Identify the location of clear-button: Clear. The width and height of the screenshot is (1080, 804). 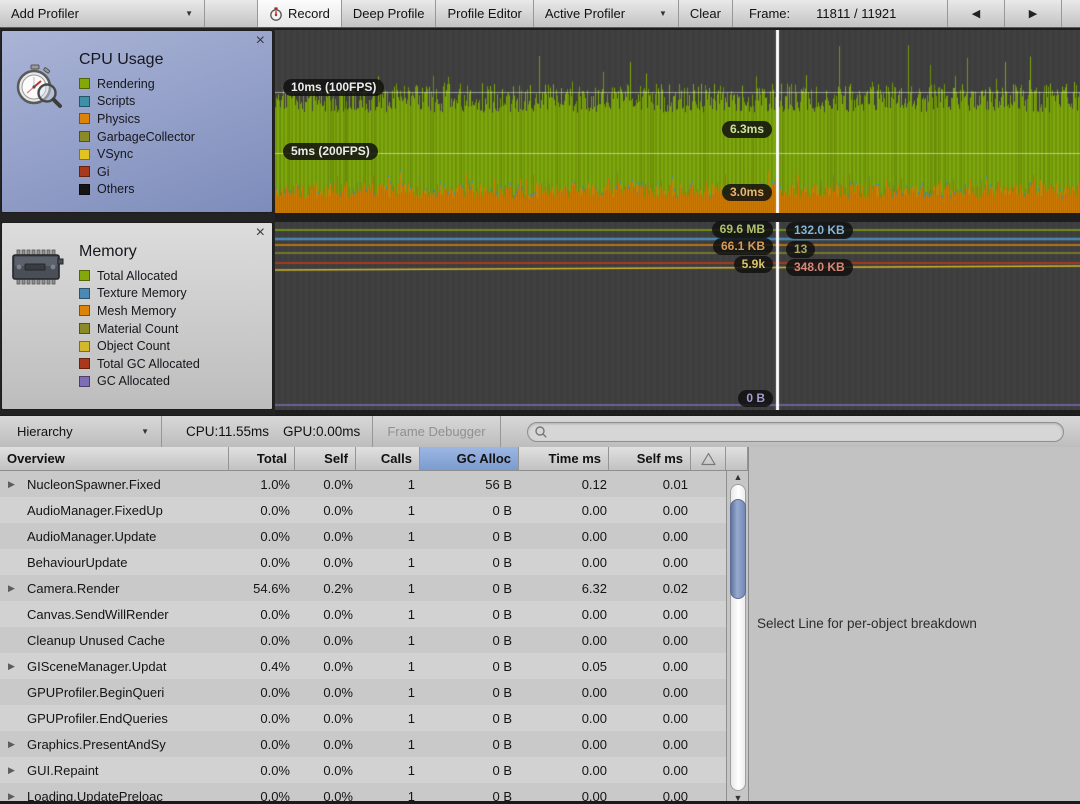
(706, 13).